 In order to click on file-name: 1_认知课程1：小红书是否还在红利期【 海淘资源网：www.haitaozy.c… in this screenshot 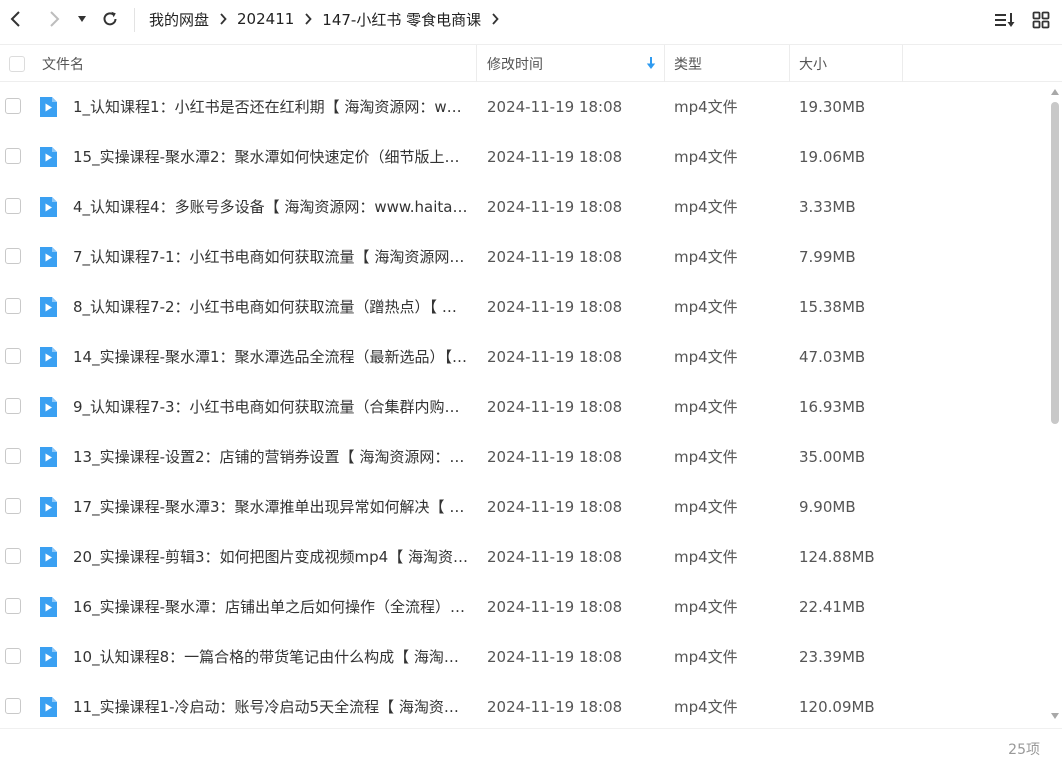, I will do `click(270, 107)`.